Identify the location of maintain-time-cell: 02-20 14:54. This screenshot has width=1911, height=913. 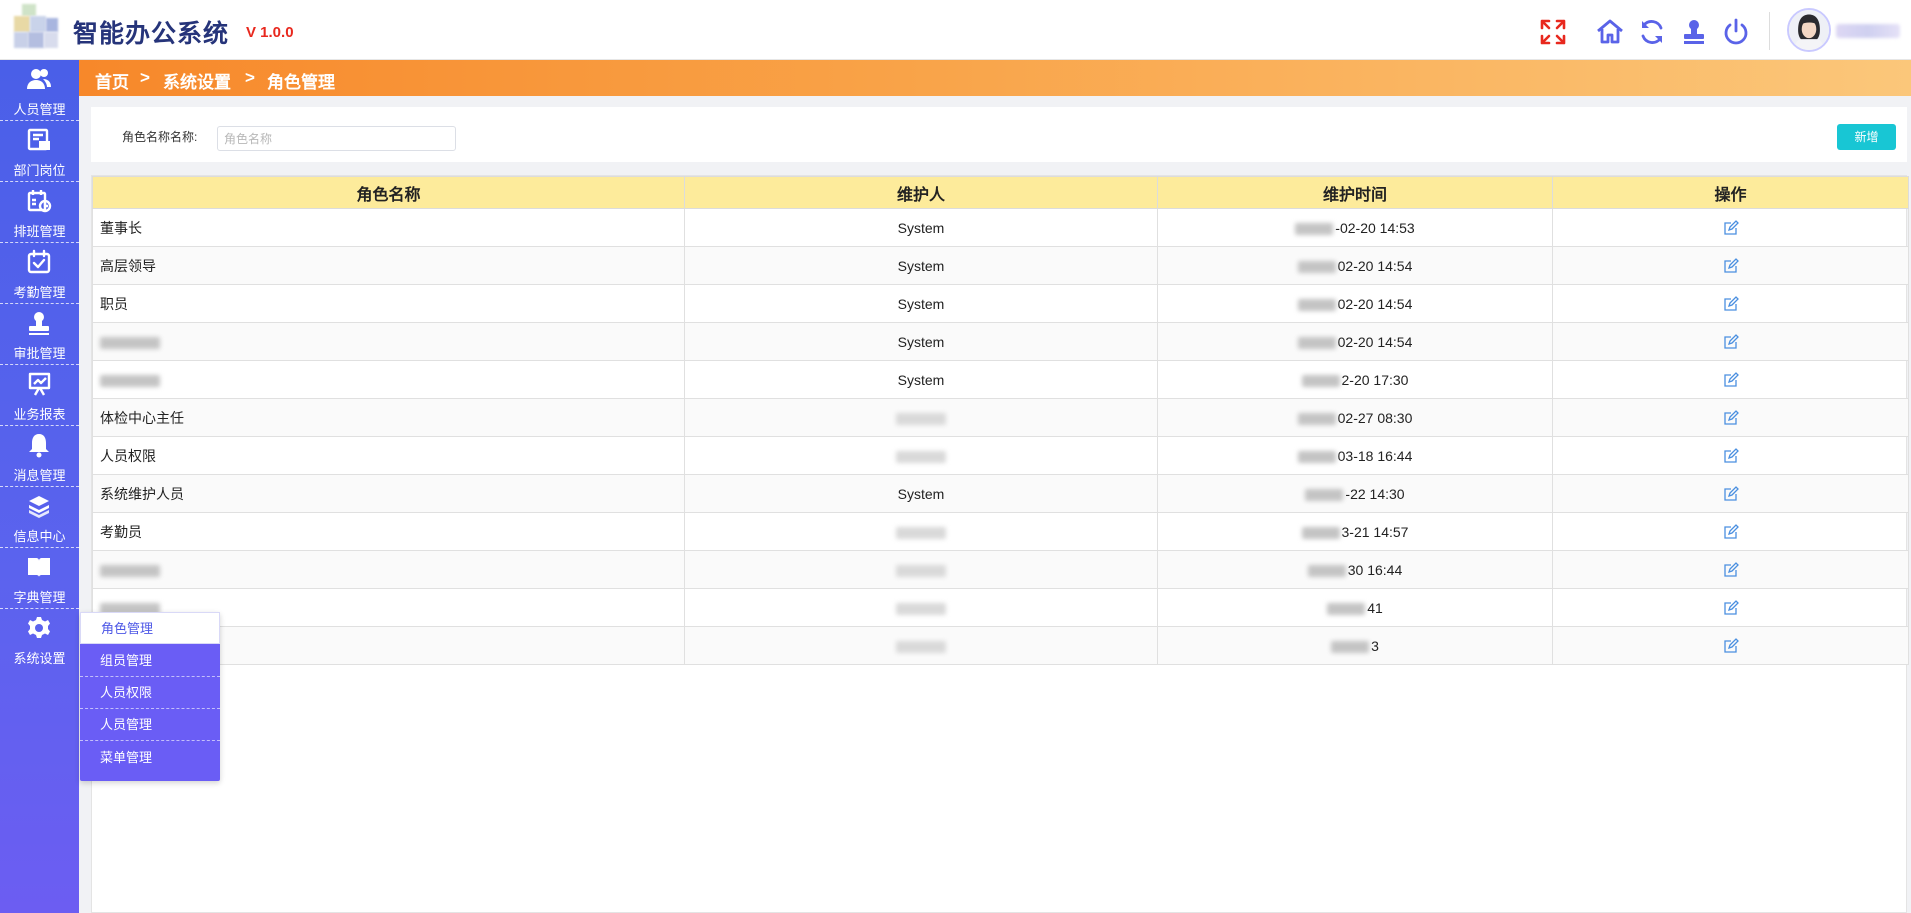
(1355, 303).